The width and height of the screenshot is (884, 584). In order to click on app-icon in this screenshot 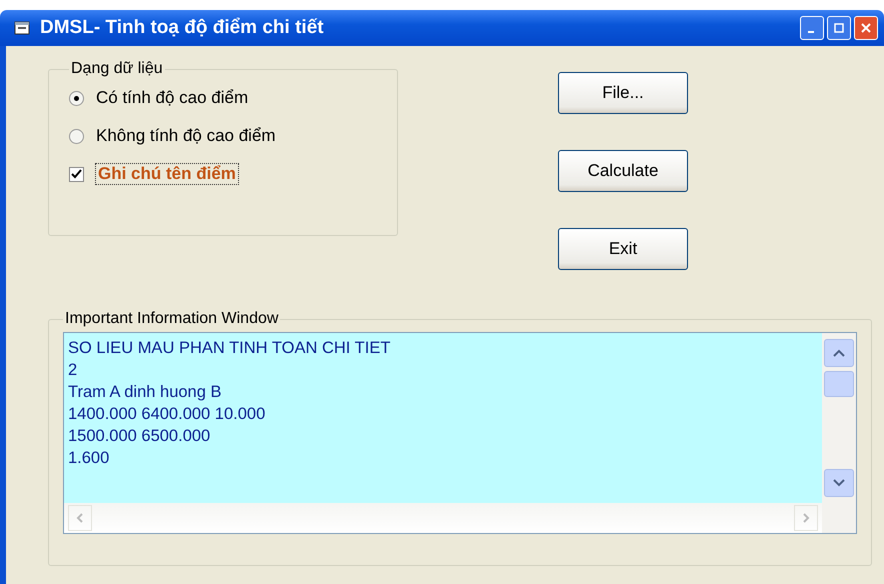, I will do `click(22, 28)`.